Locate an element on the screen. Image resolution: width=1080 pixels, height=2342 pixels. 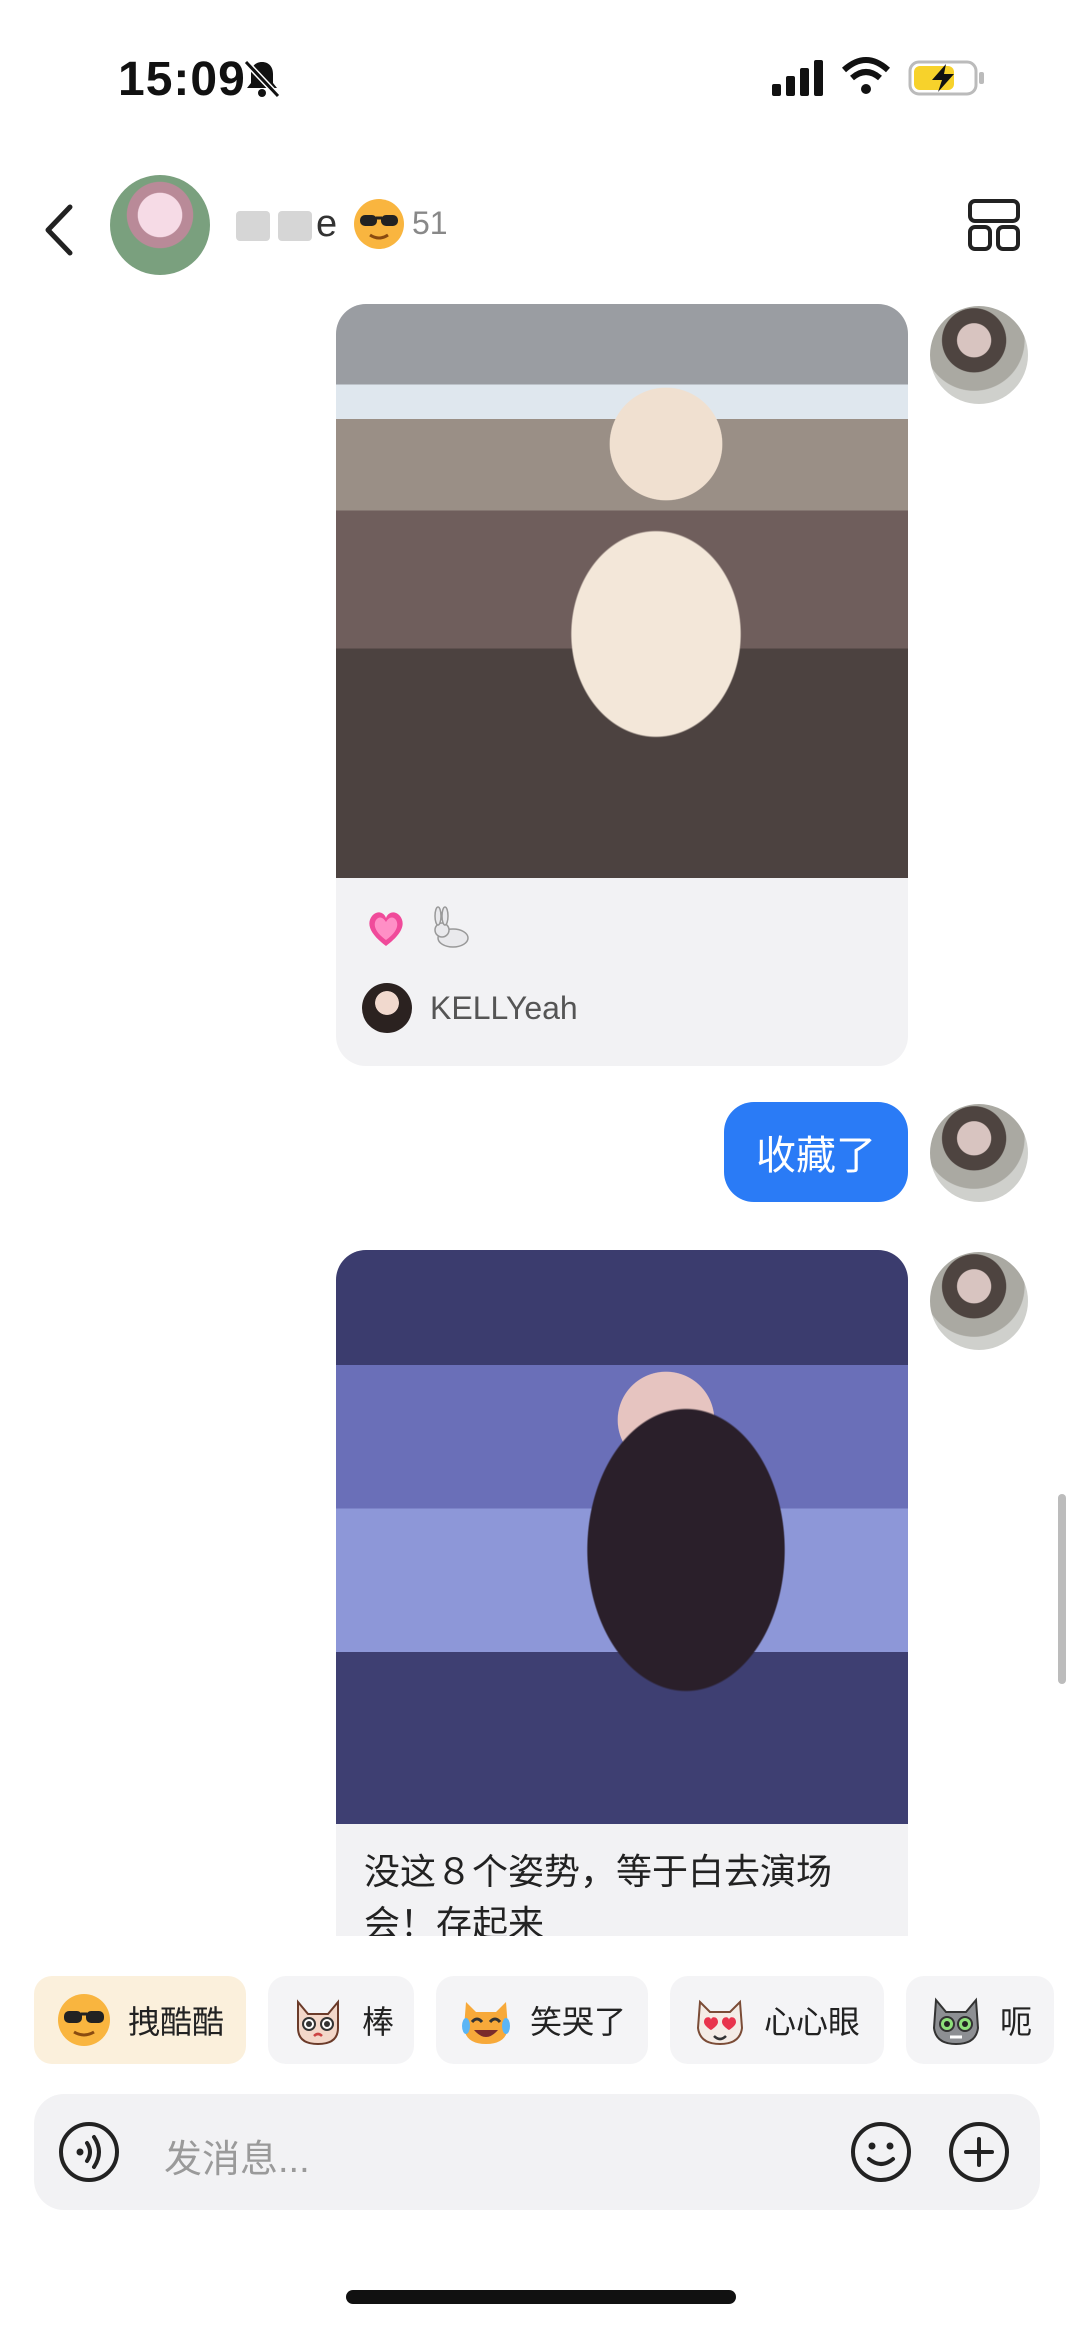
home-indicator is located at coordinates (541, 2297).